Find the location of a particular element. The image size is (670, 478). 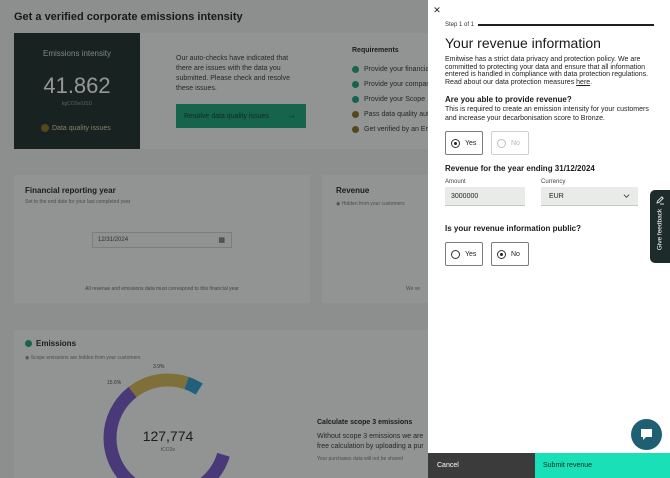

privacy-link: here is located at coordinates (583, 82).